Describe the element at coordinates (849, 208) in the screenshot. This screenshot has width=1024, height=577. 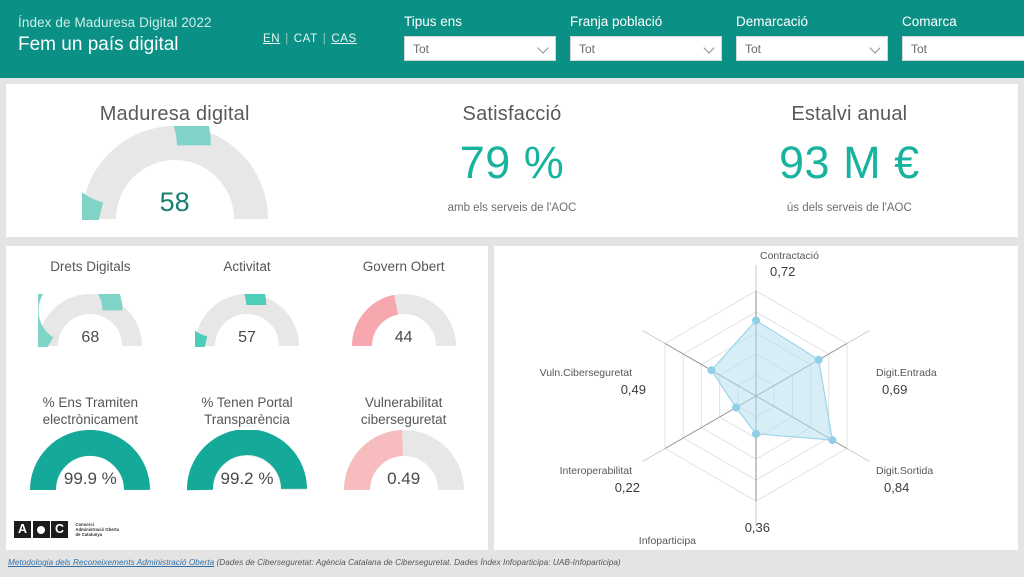
I see `kpi-subtitle-estalvi: ús dels serveis de l'AOC` at that location.